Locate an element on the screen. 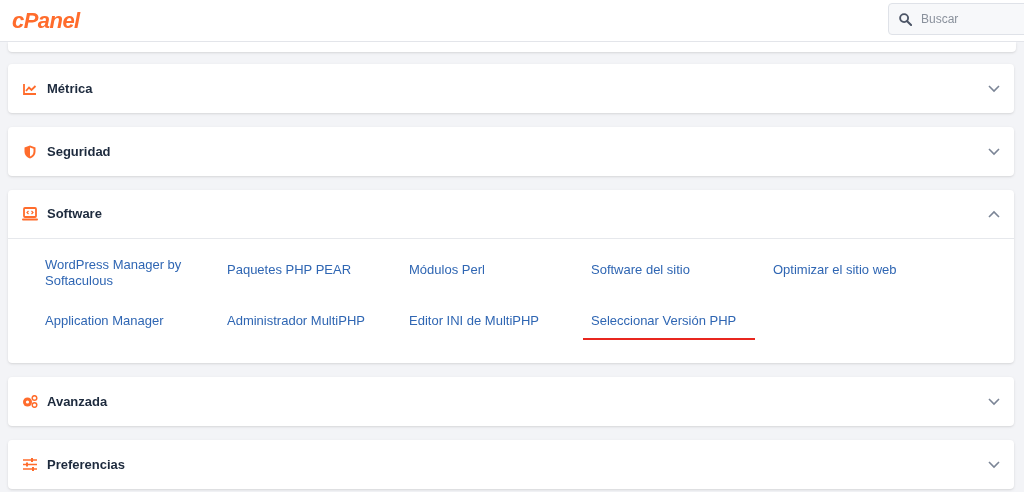  search-field: Buscar is located at coordinates (956, 19).